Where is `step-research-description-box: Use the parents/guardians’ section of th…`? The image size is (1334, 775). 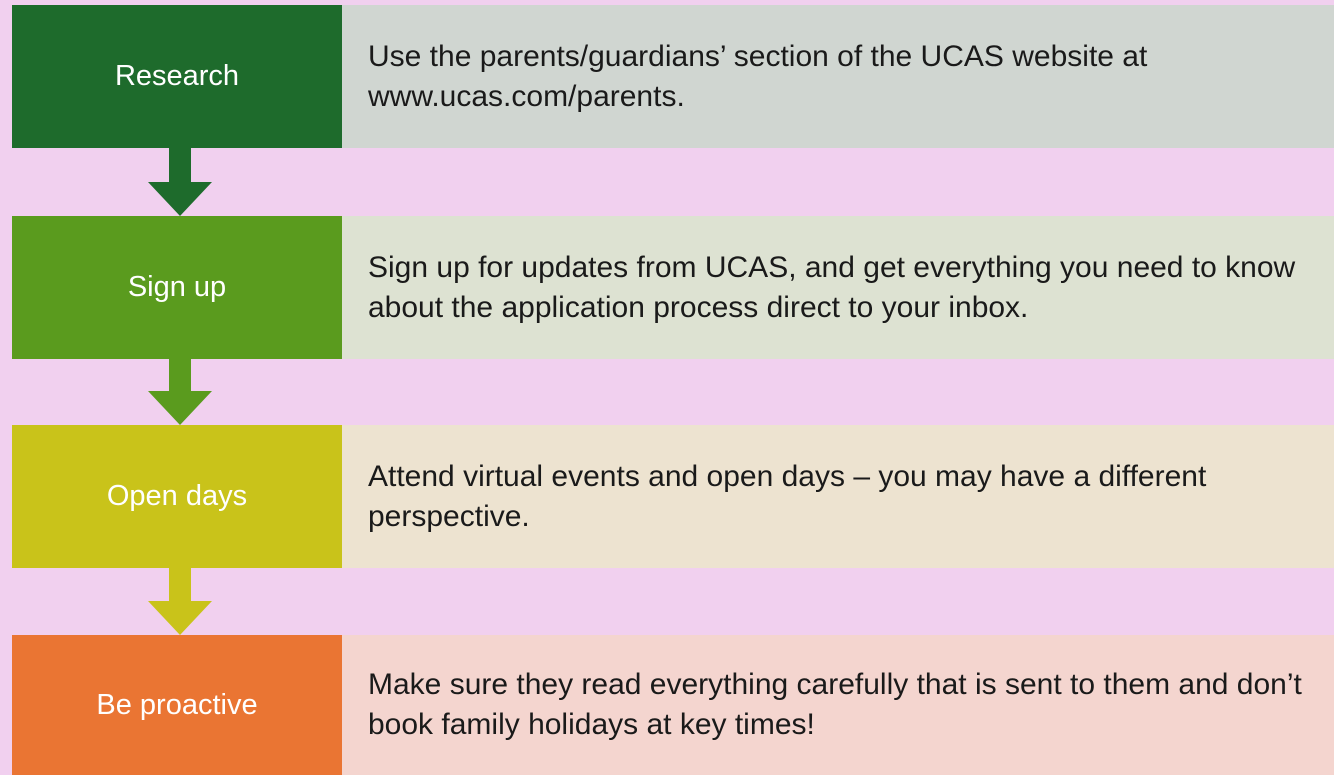 step-research-description-box: Use the parents/guardians’ section of th… is located at coordinates (838, 76).